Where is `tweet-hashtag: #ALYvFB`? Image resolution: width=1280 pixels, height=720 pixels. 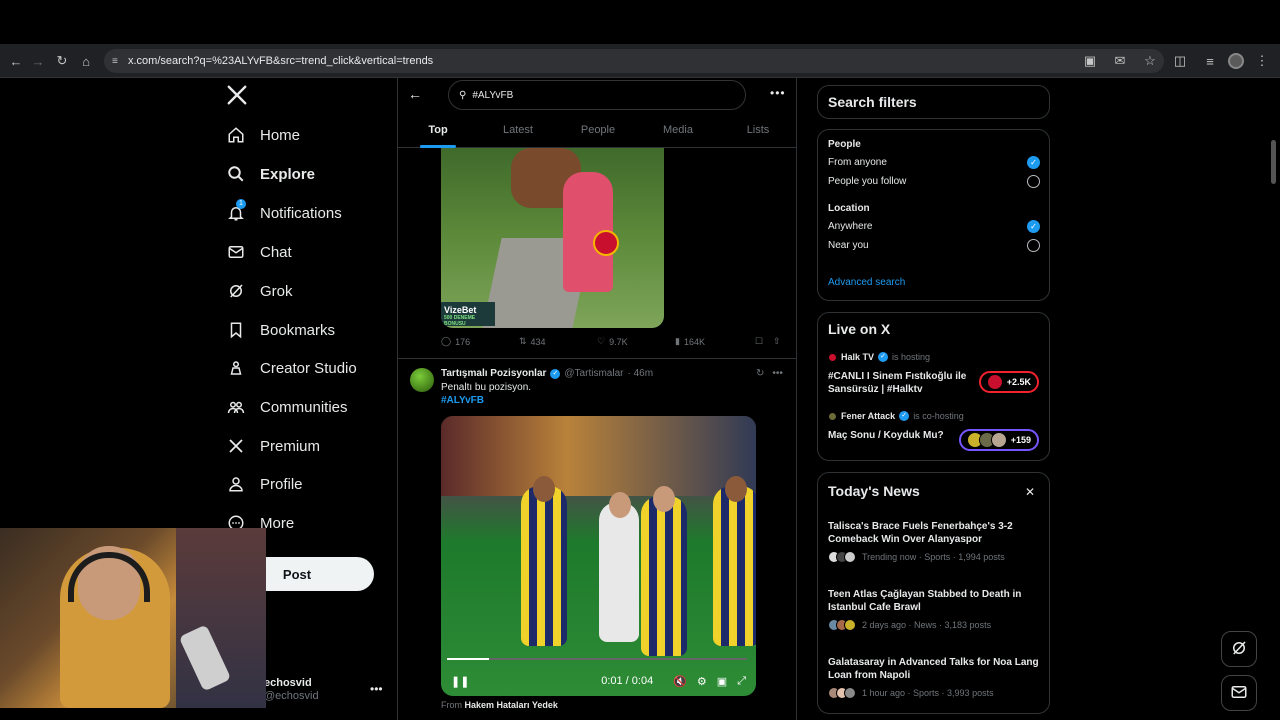
tweet-hashtag: #ALYvFB is located at coordinates (462, 400).